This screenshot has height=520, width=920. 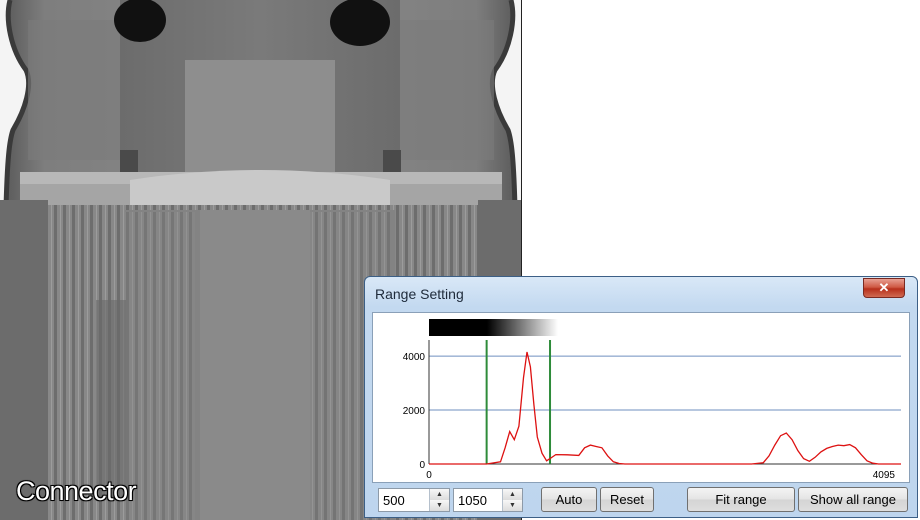 What do you see at coordinates (627, 499) in the screenshot?
I see `reset-button: Reset` at bounding box center [627, 499].